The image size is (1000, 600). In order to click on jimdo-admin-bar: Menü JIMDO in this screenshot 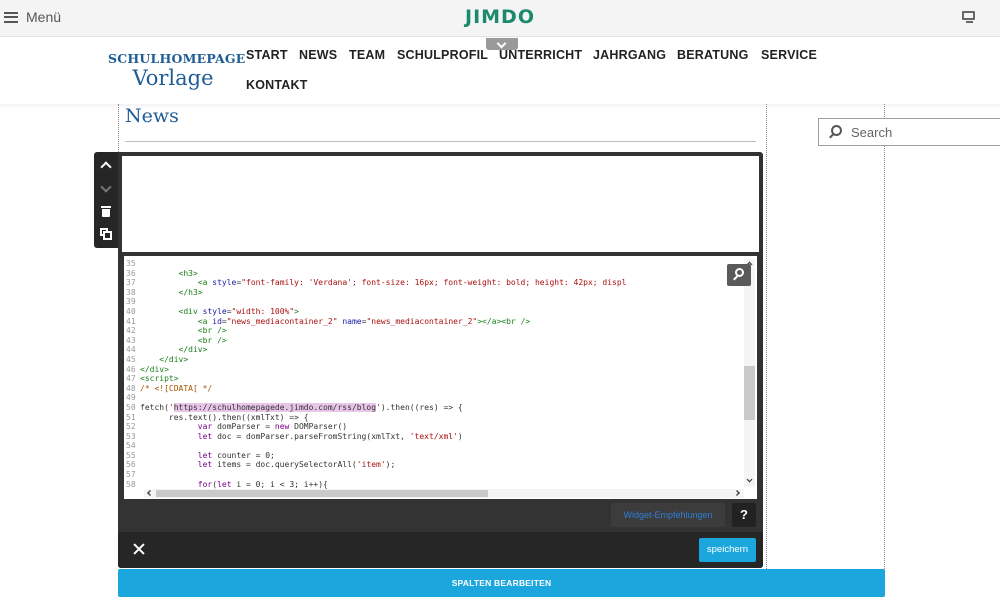, I will do `click(500, 18)`.